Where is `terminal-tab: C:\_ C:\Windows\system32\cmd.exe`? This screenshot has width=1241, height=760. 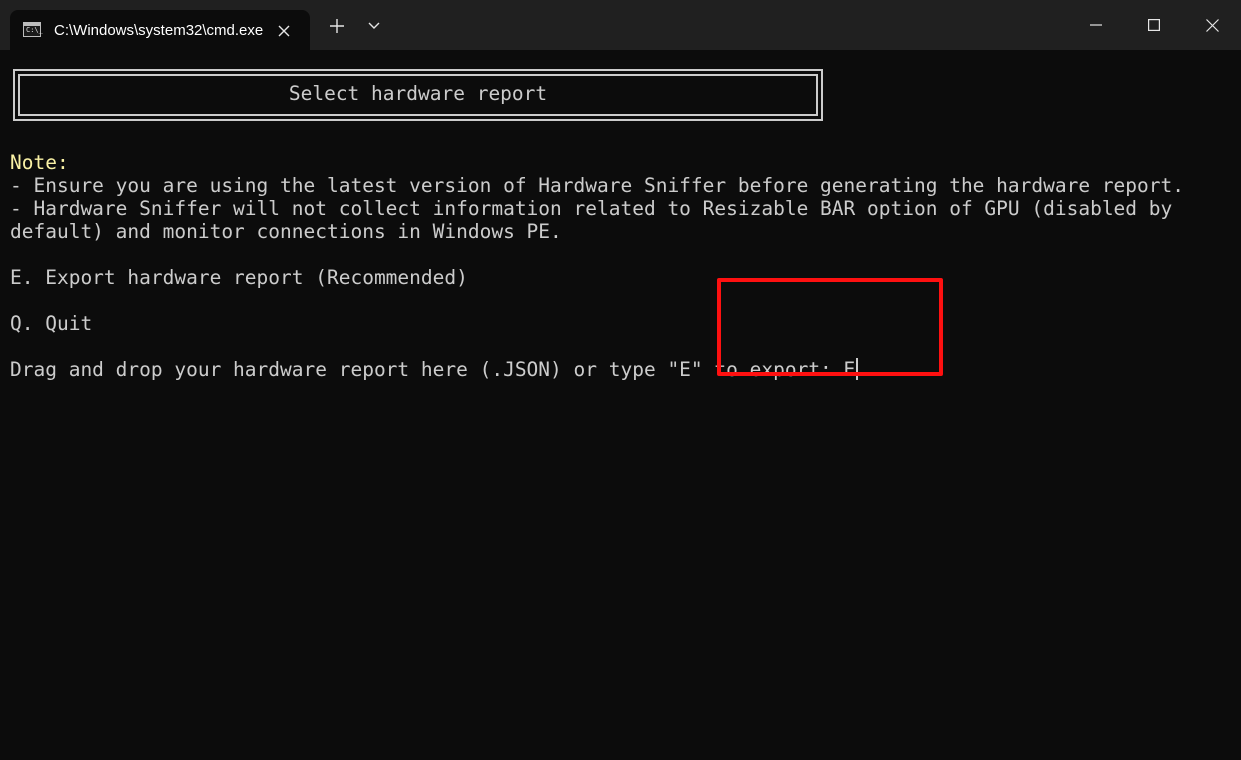 terminal-tab: C:\_ C:\Windows\system32\cmd.exe is located at coordinates (160, 30).